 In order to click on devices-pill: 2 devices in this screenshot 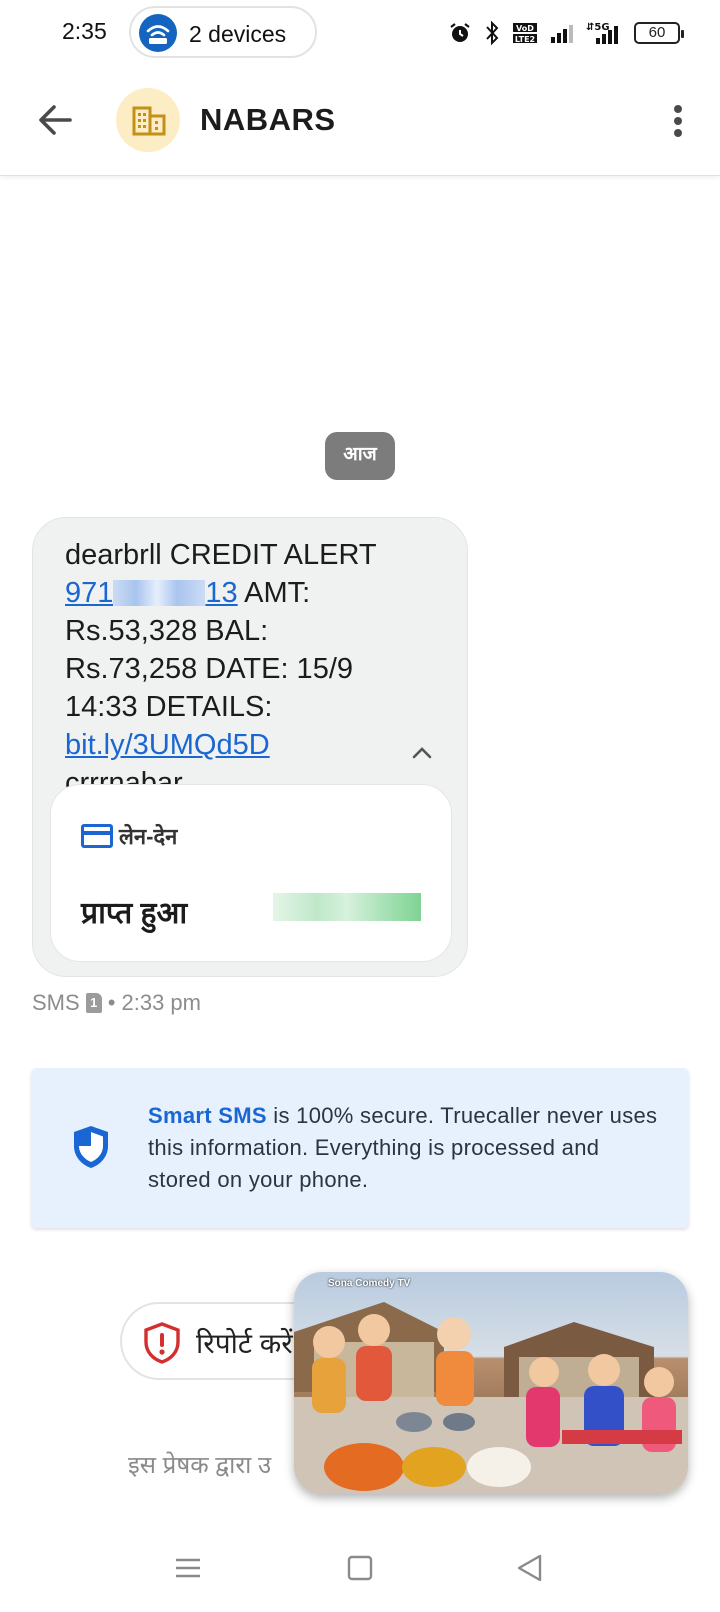, I will do `click(223, 32)`.